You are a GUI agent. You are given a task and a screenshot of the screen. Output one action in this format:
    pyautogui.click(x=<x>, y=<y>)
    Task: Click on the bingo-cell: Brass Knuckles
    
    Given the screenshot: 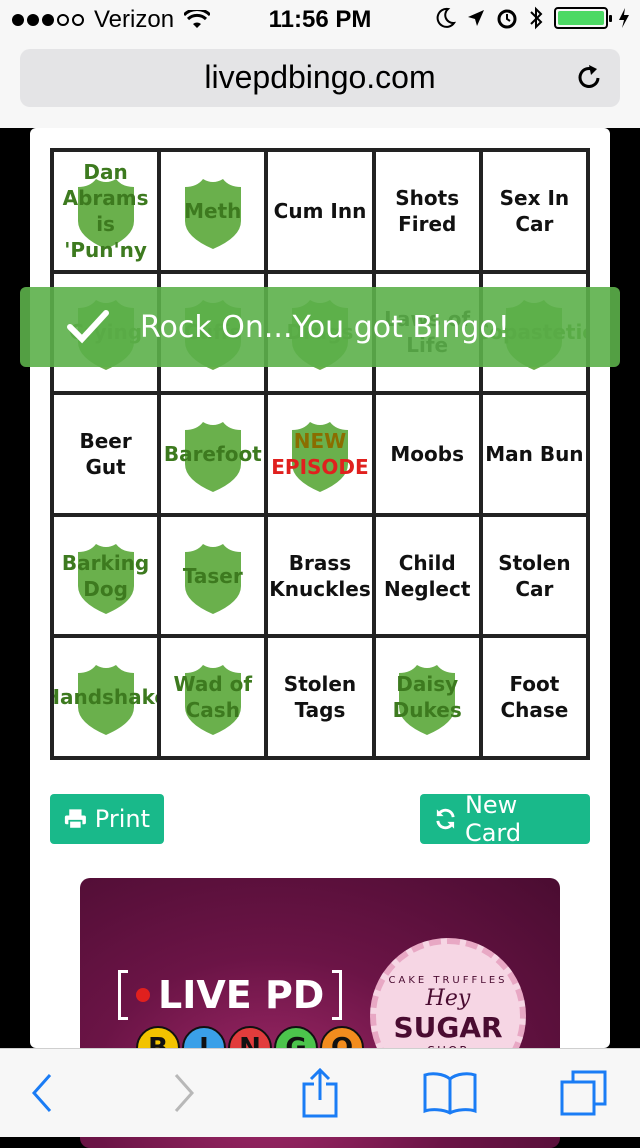 What is the action you would take?
    pyautogui.click(x=320, y=575)
    